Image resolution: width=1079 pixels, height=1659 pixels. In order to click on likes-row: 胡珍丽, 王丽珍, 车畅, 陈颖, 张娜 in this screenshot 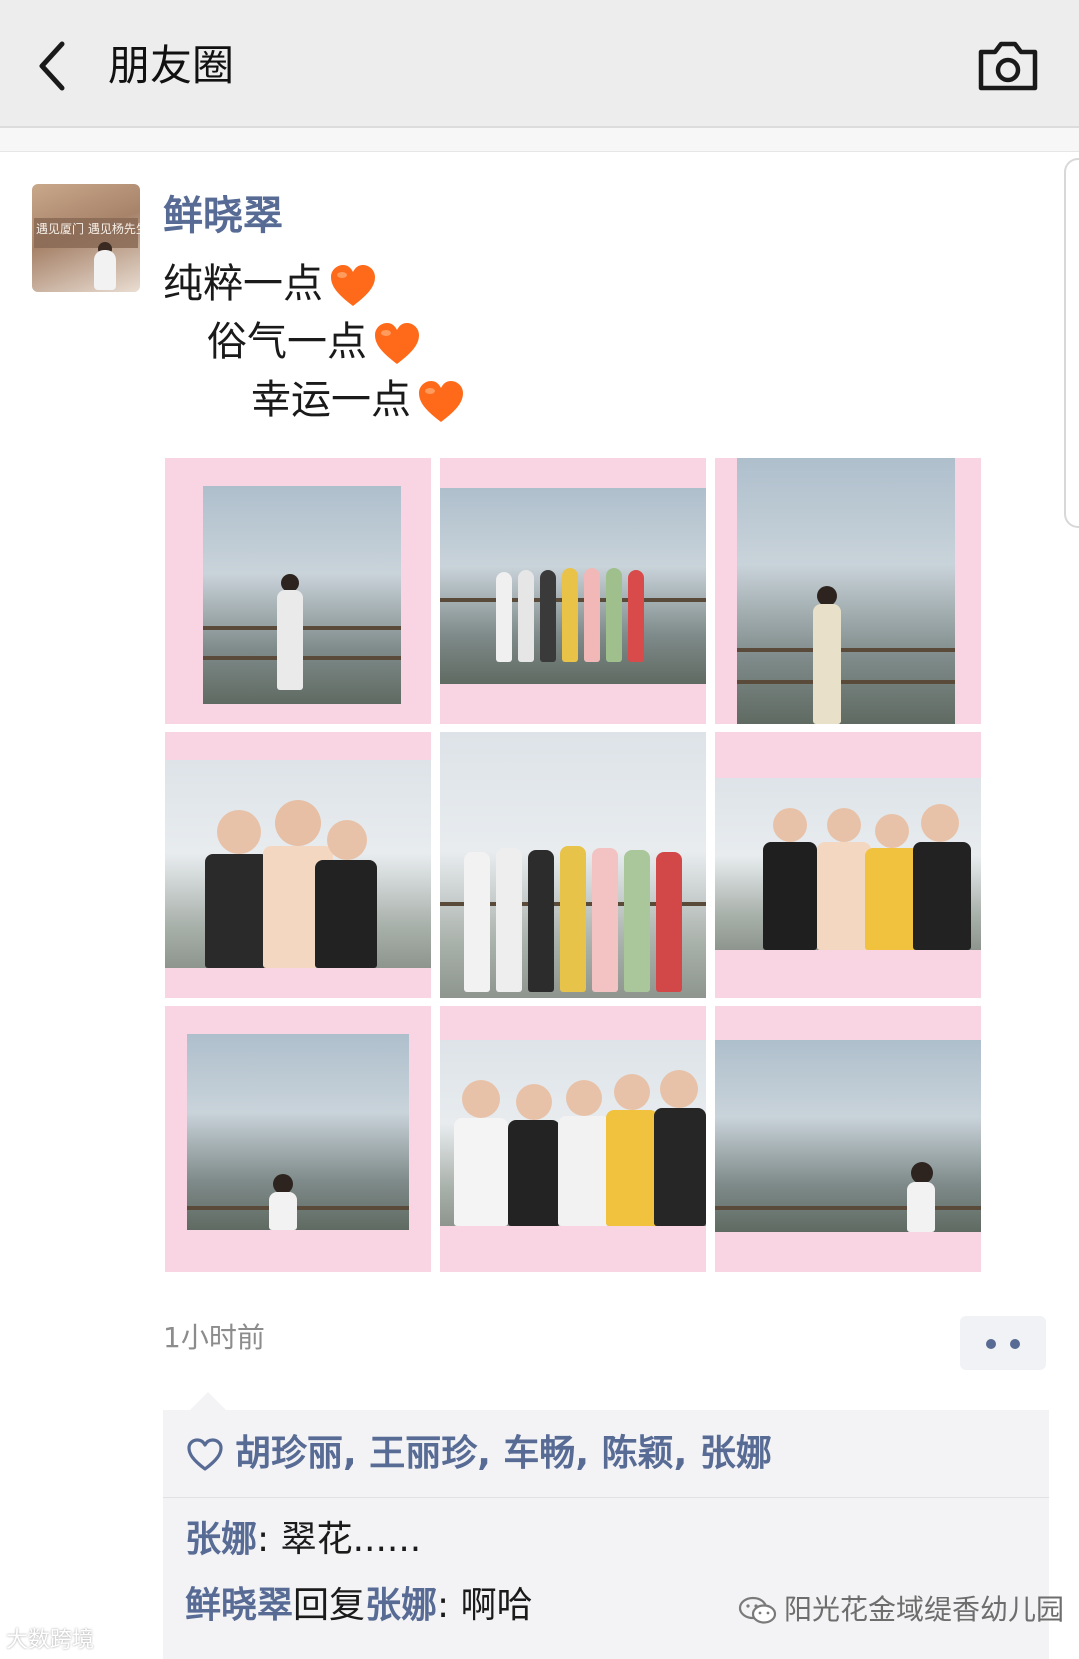, I will do `click(606, 1454)`.